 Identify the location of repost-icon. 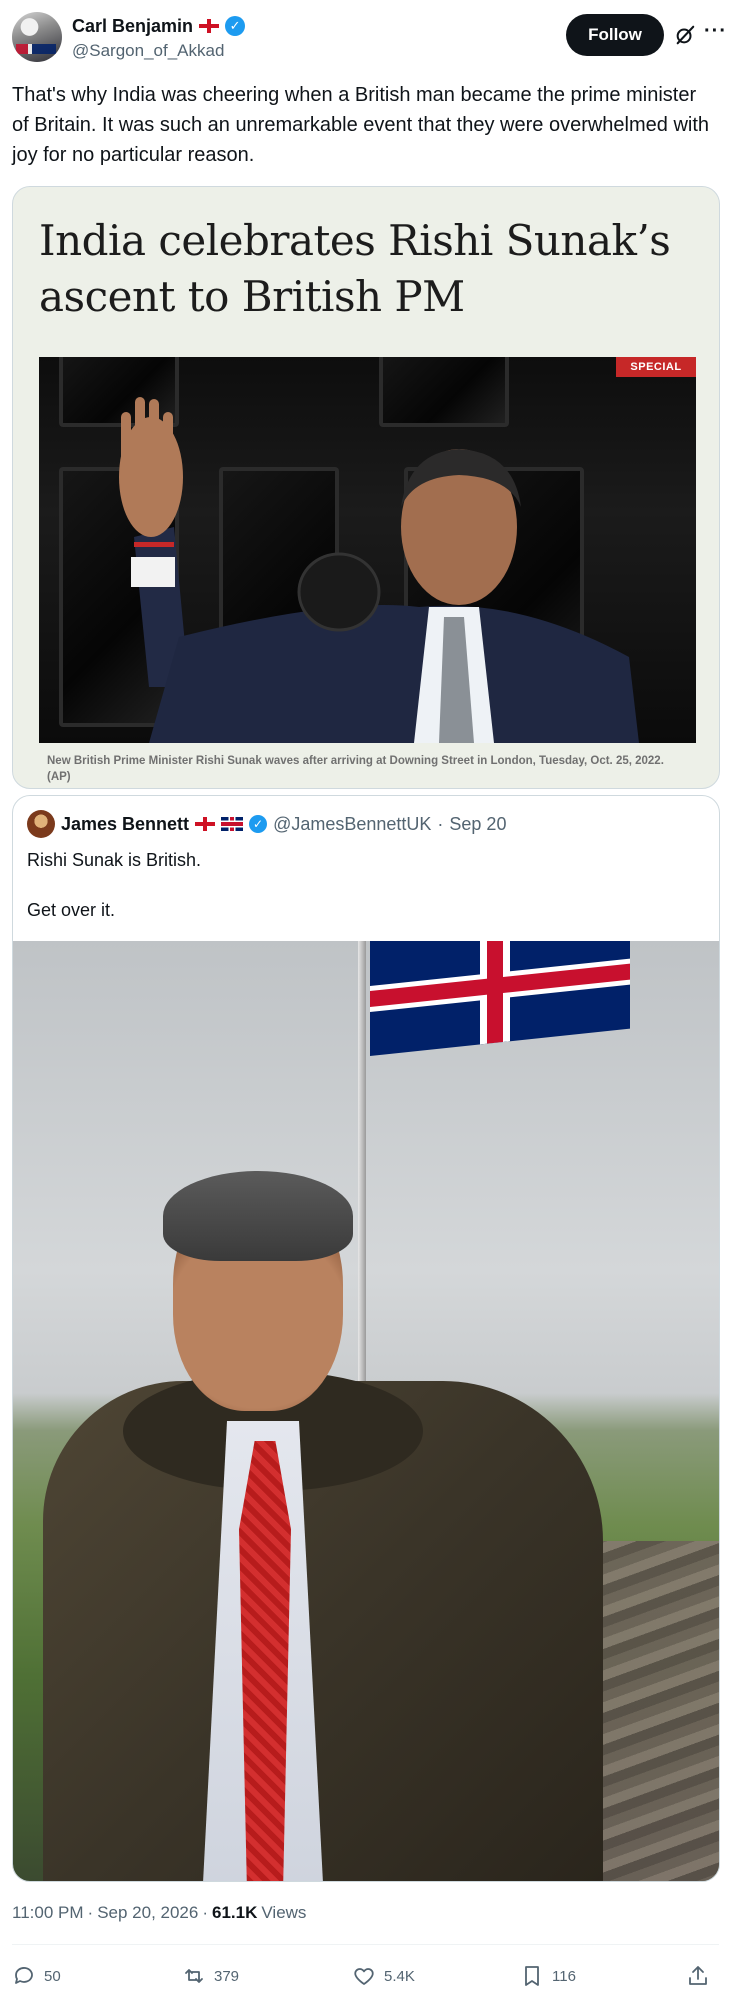
(194, 1976).